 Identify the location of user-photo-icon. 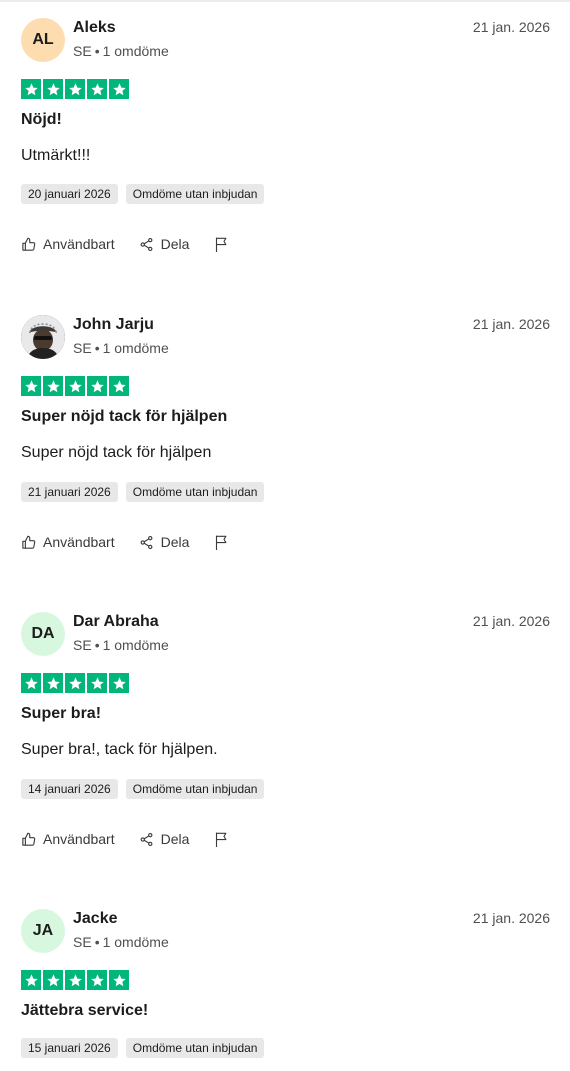
(43, 337).